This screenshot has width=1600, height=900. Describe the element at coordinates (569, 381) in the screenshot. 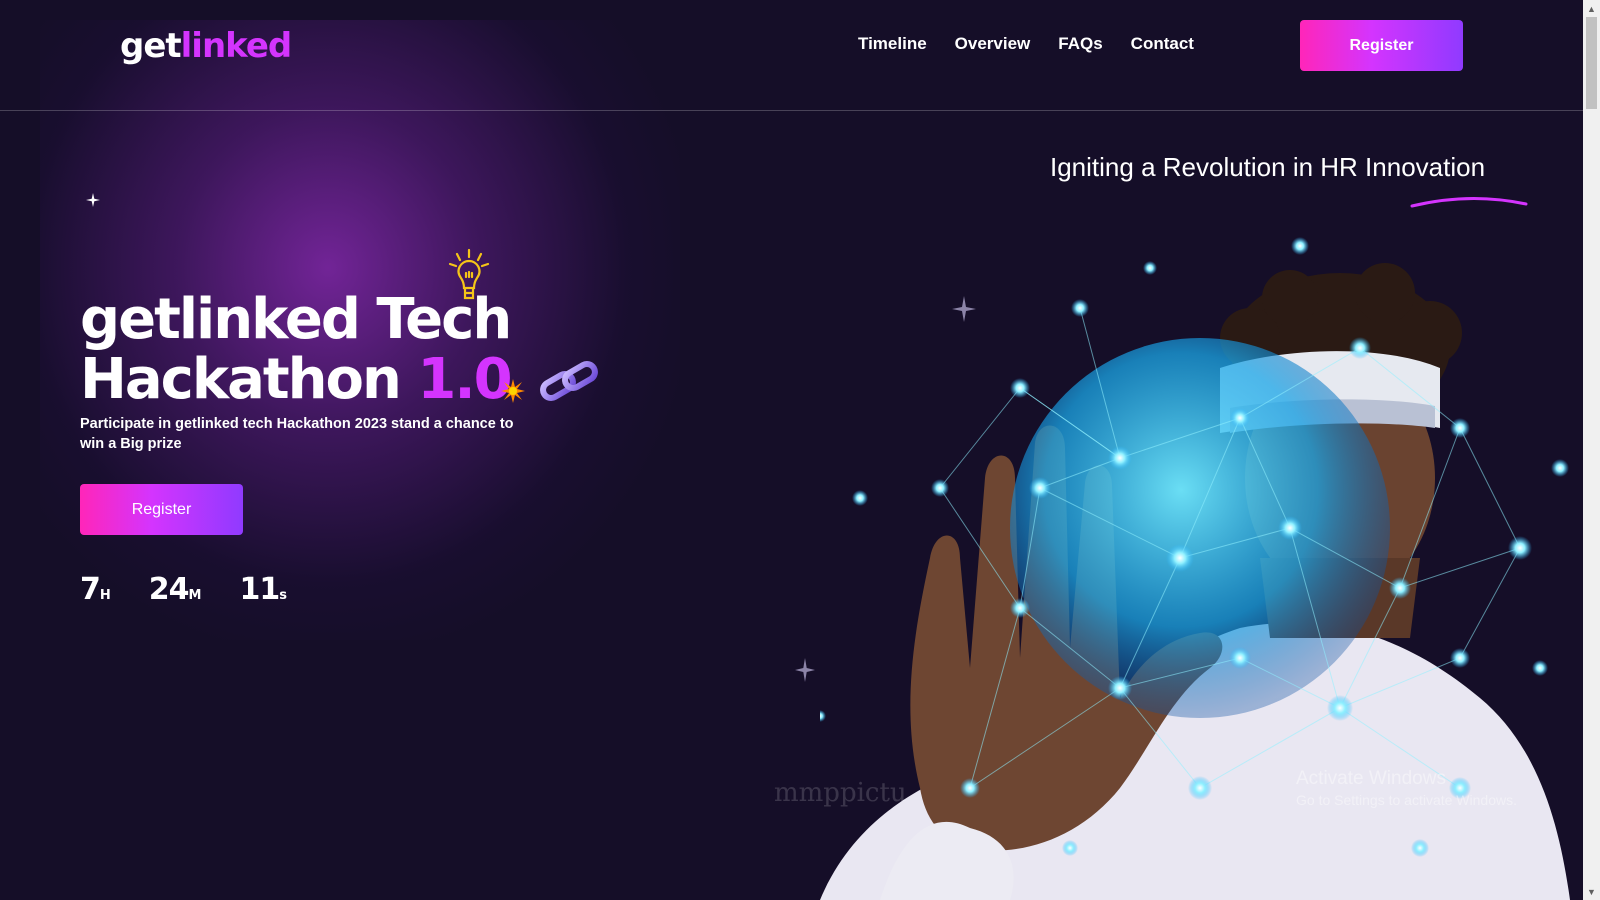

I see `chain-link-icon` at that location.